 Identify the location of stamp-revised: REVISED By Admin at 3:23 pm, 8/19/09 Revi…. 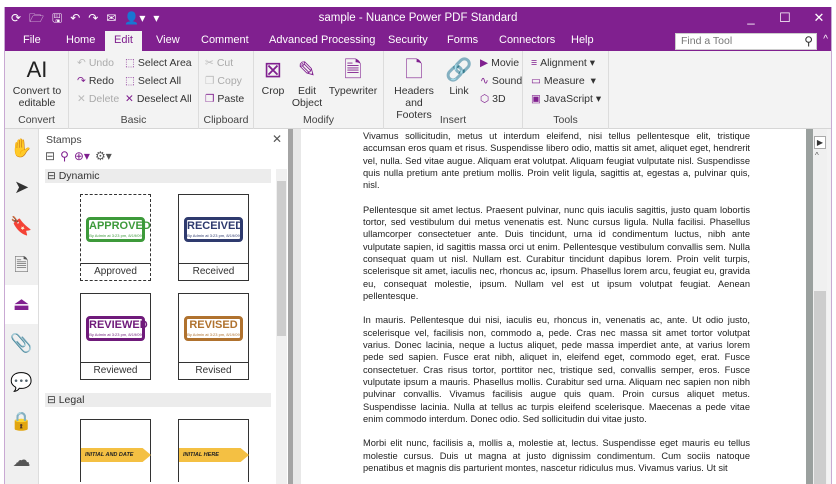
(213, 336).